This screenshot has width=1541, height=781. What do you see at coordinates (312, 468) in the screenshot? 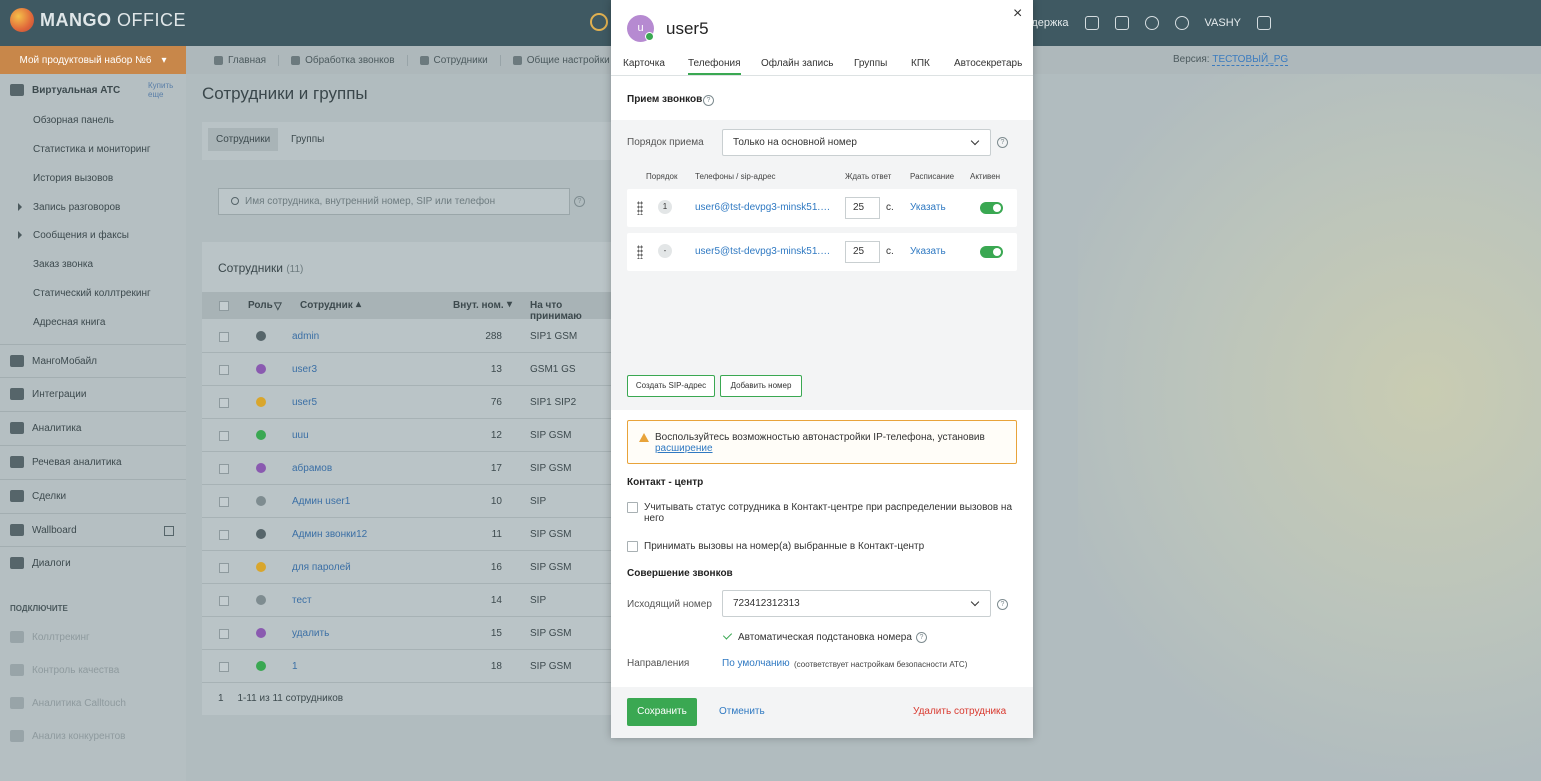
I see `employee-name: абрамов` at bounding box center [312, 468].